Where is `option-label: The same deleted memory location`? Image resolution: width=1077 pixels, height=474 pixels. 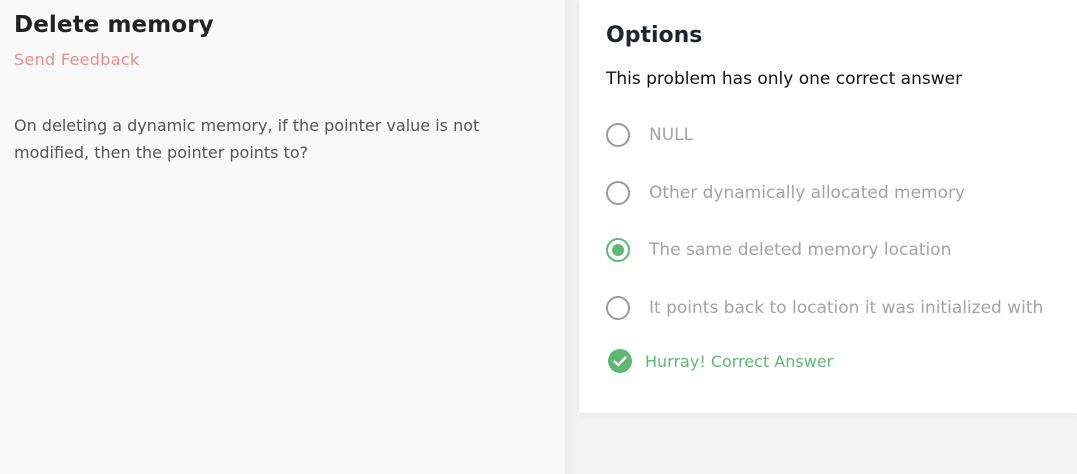 option-label: The same deleted memory location is located at coordinates (800, 250).